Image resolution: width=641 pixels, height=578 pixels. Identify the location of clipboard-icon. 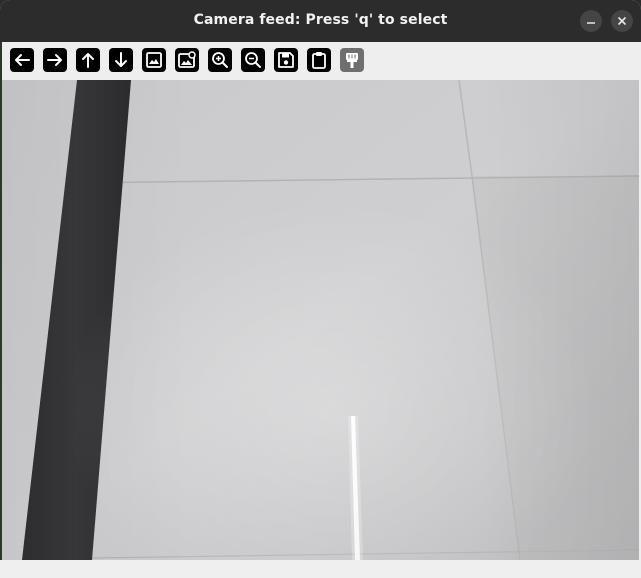
(319, 60).